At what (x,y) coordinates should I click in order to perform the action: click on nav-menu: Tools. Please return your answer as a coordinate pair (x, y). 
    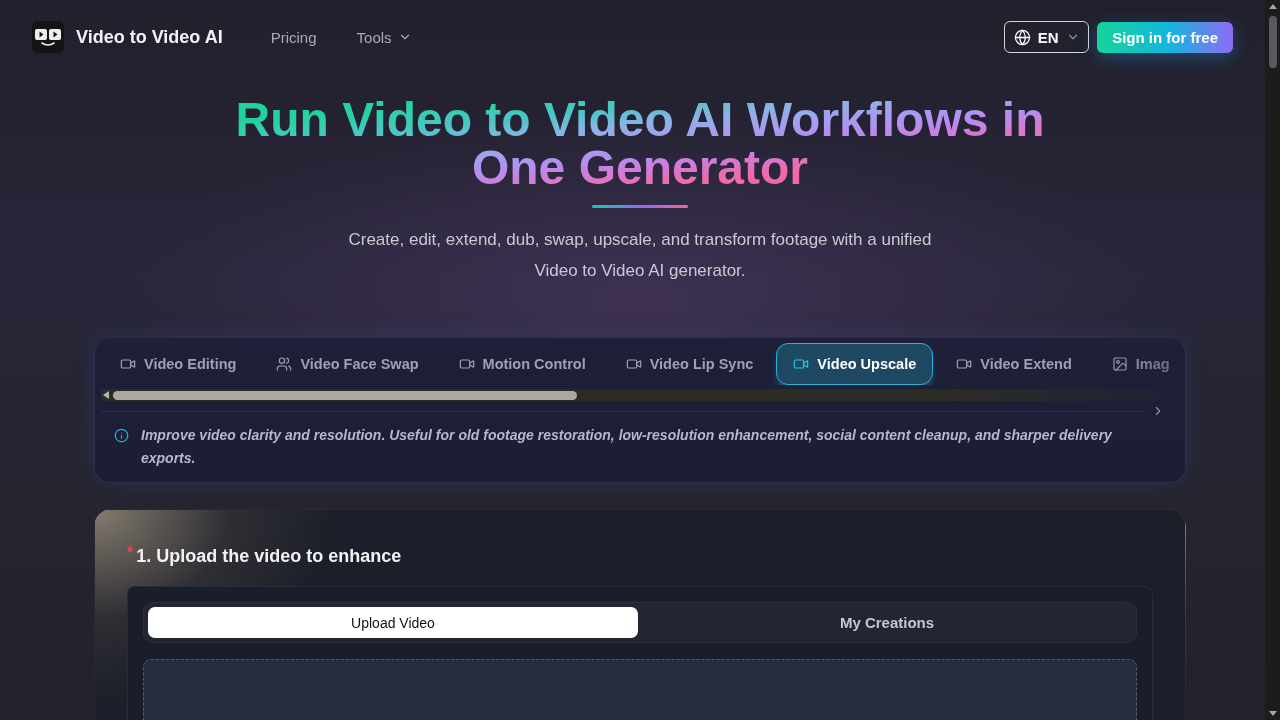
    Looking at the image, I should click on (384, 37).